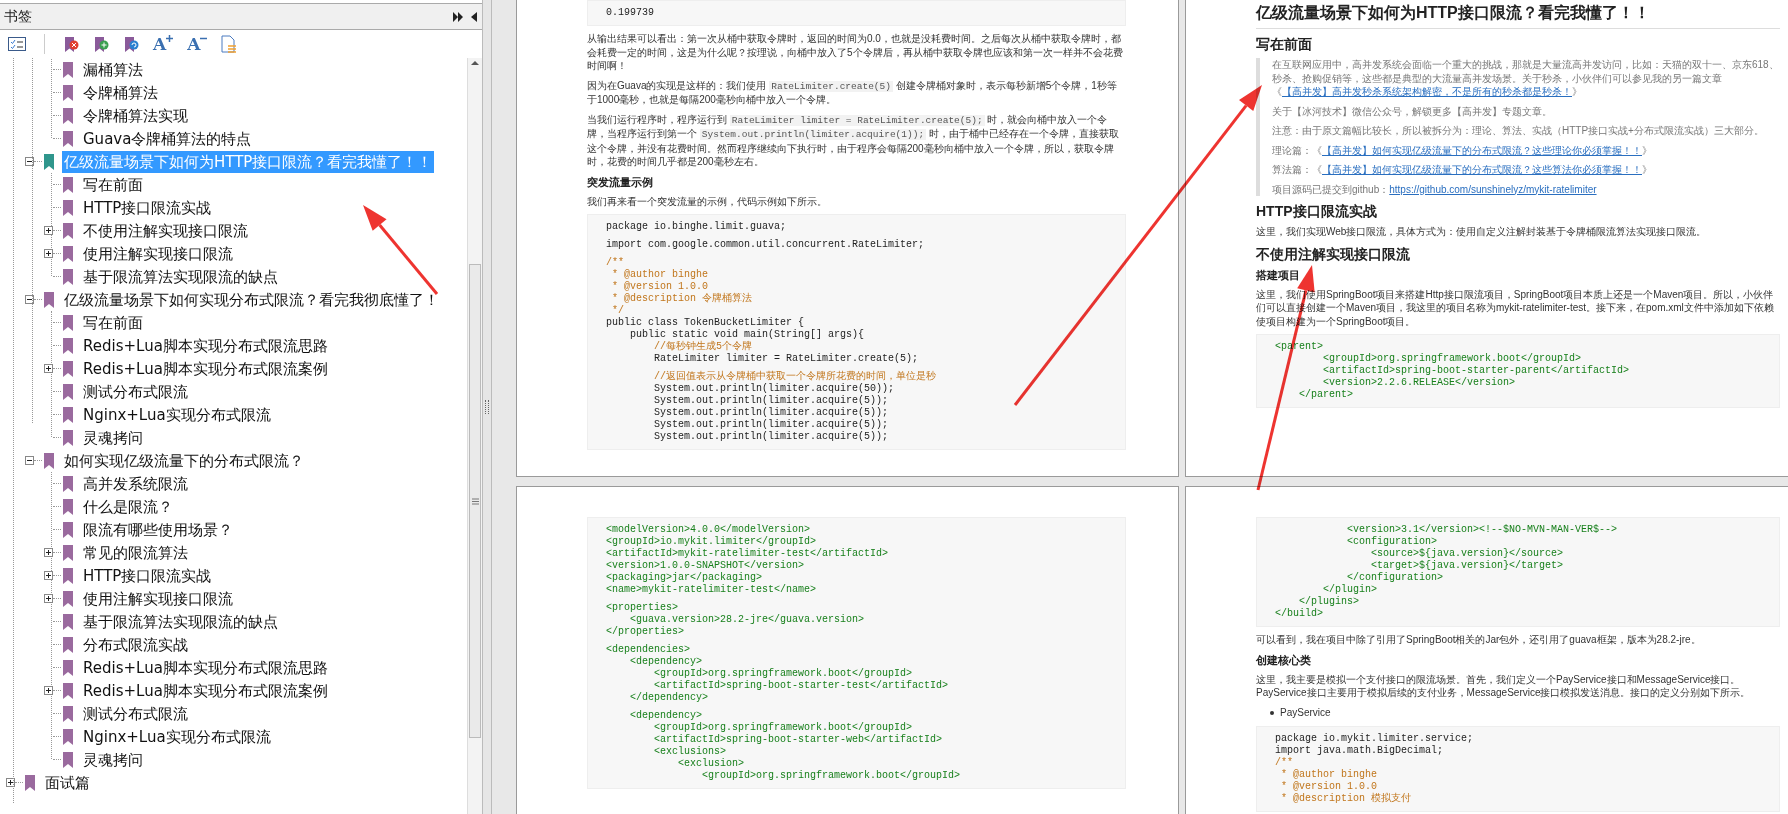 The width and height of the screenshot is (1788, 814). I want to click on code-line: <target>${java.version}</target>, so click(1467, 566).